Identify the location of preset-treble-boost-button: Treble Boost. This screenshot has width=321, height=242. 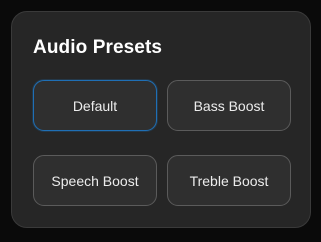
(229, 180).